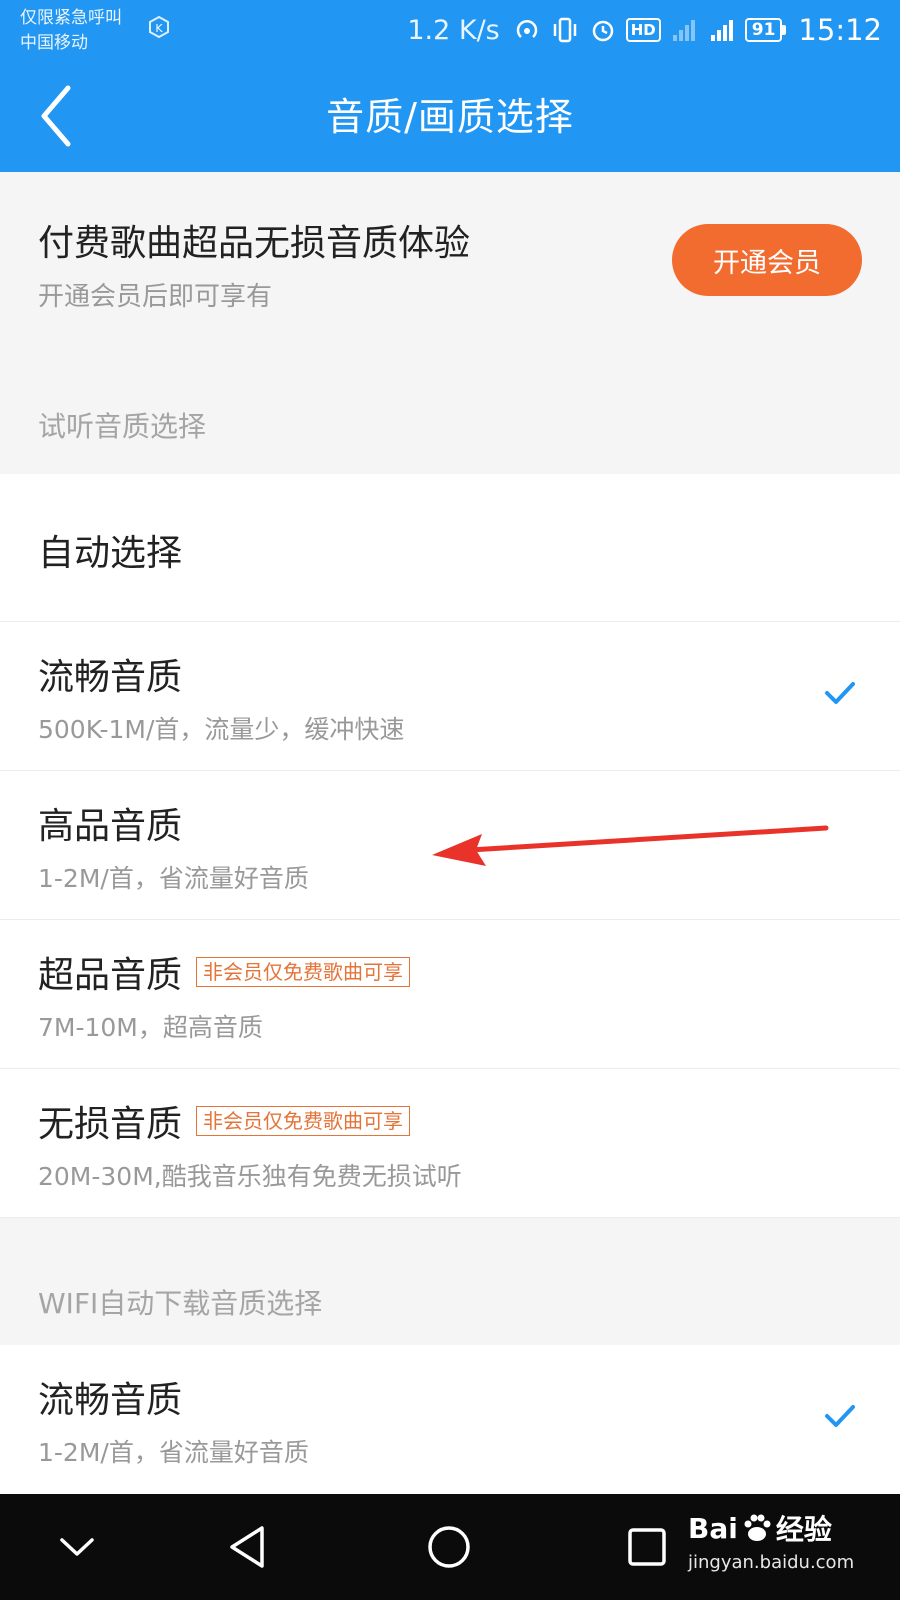  What do you see at coordinates (602, 31) in the screenshot?
I see `alarm-icon` at bounding box center [602, 31].